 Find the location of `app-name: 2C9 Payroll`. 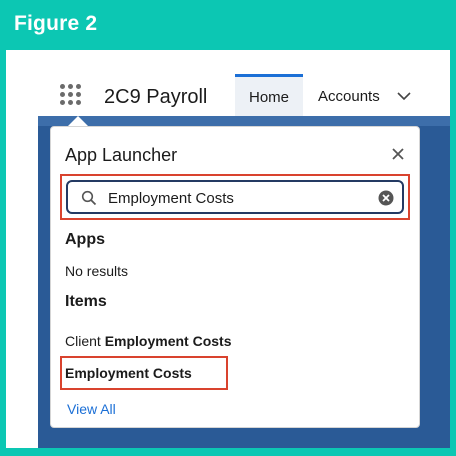

app-name: 2C9 Payroll is located at coordinates (156, 97).